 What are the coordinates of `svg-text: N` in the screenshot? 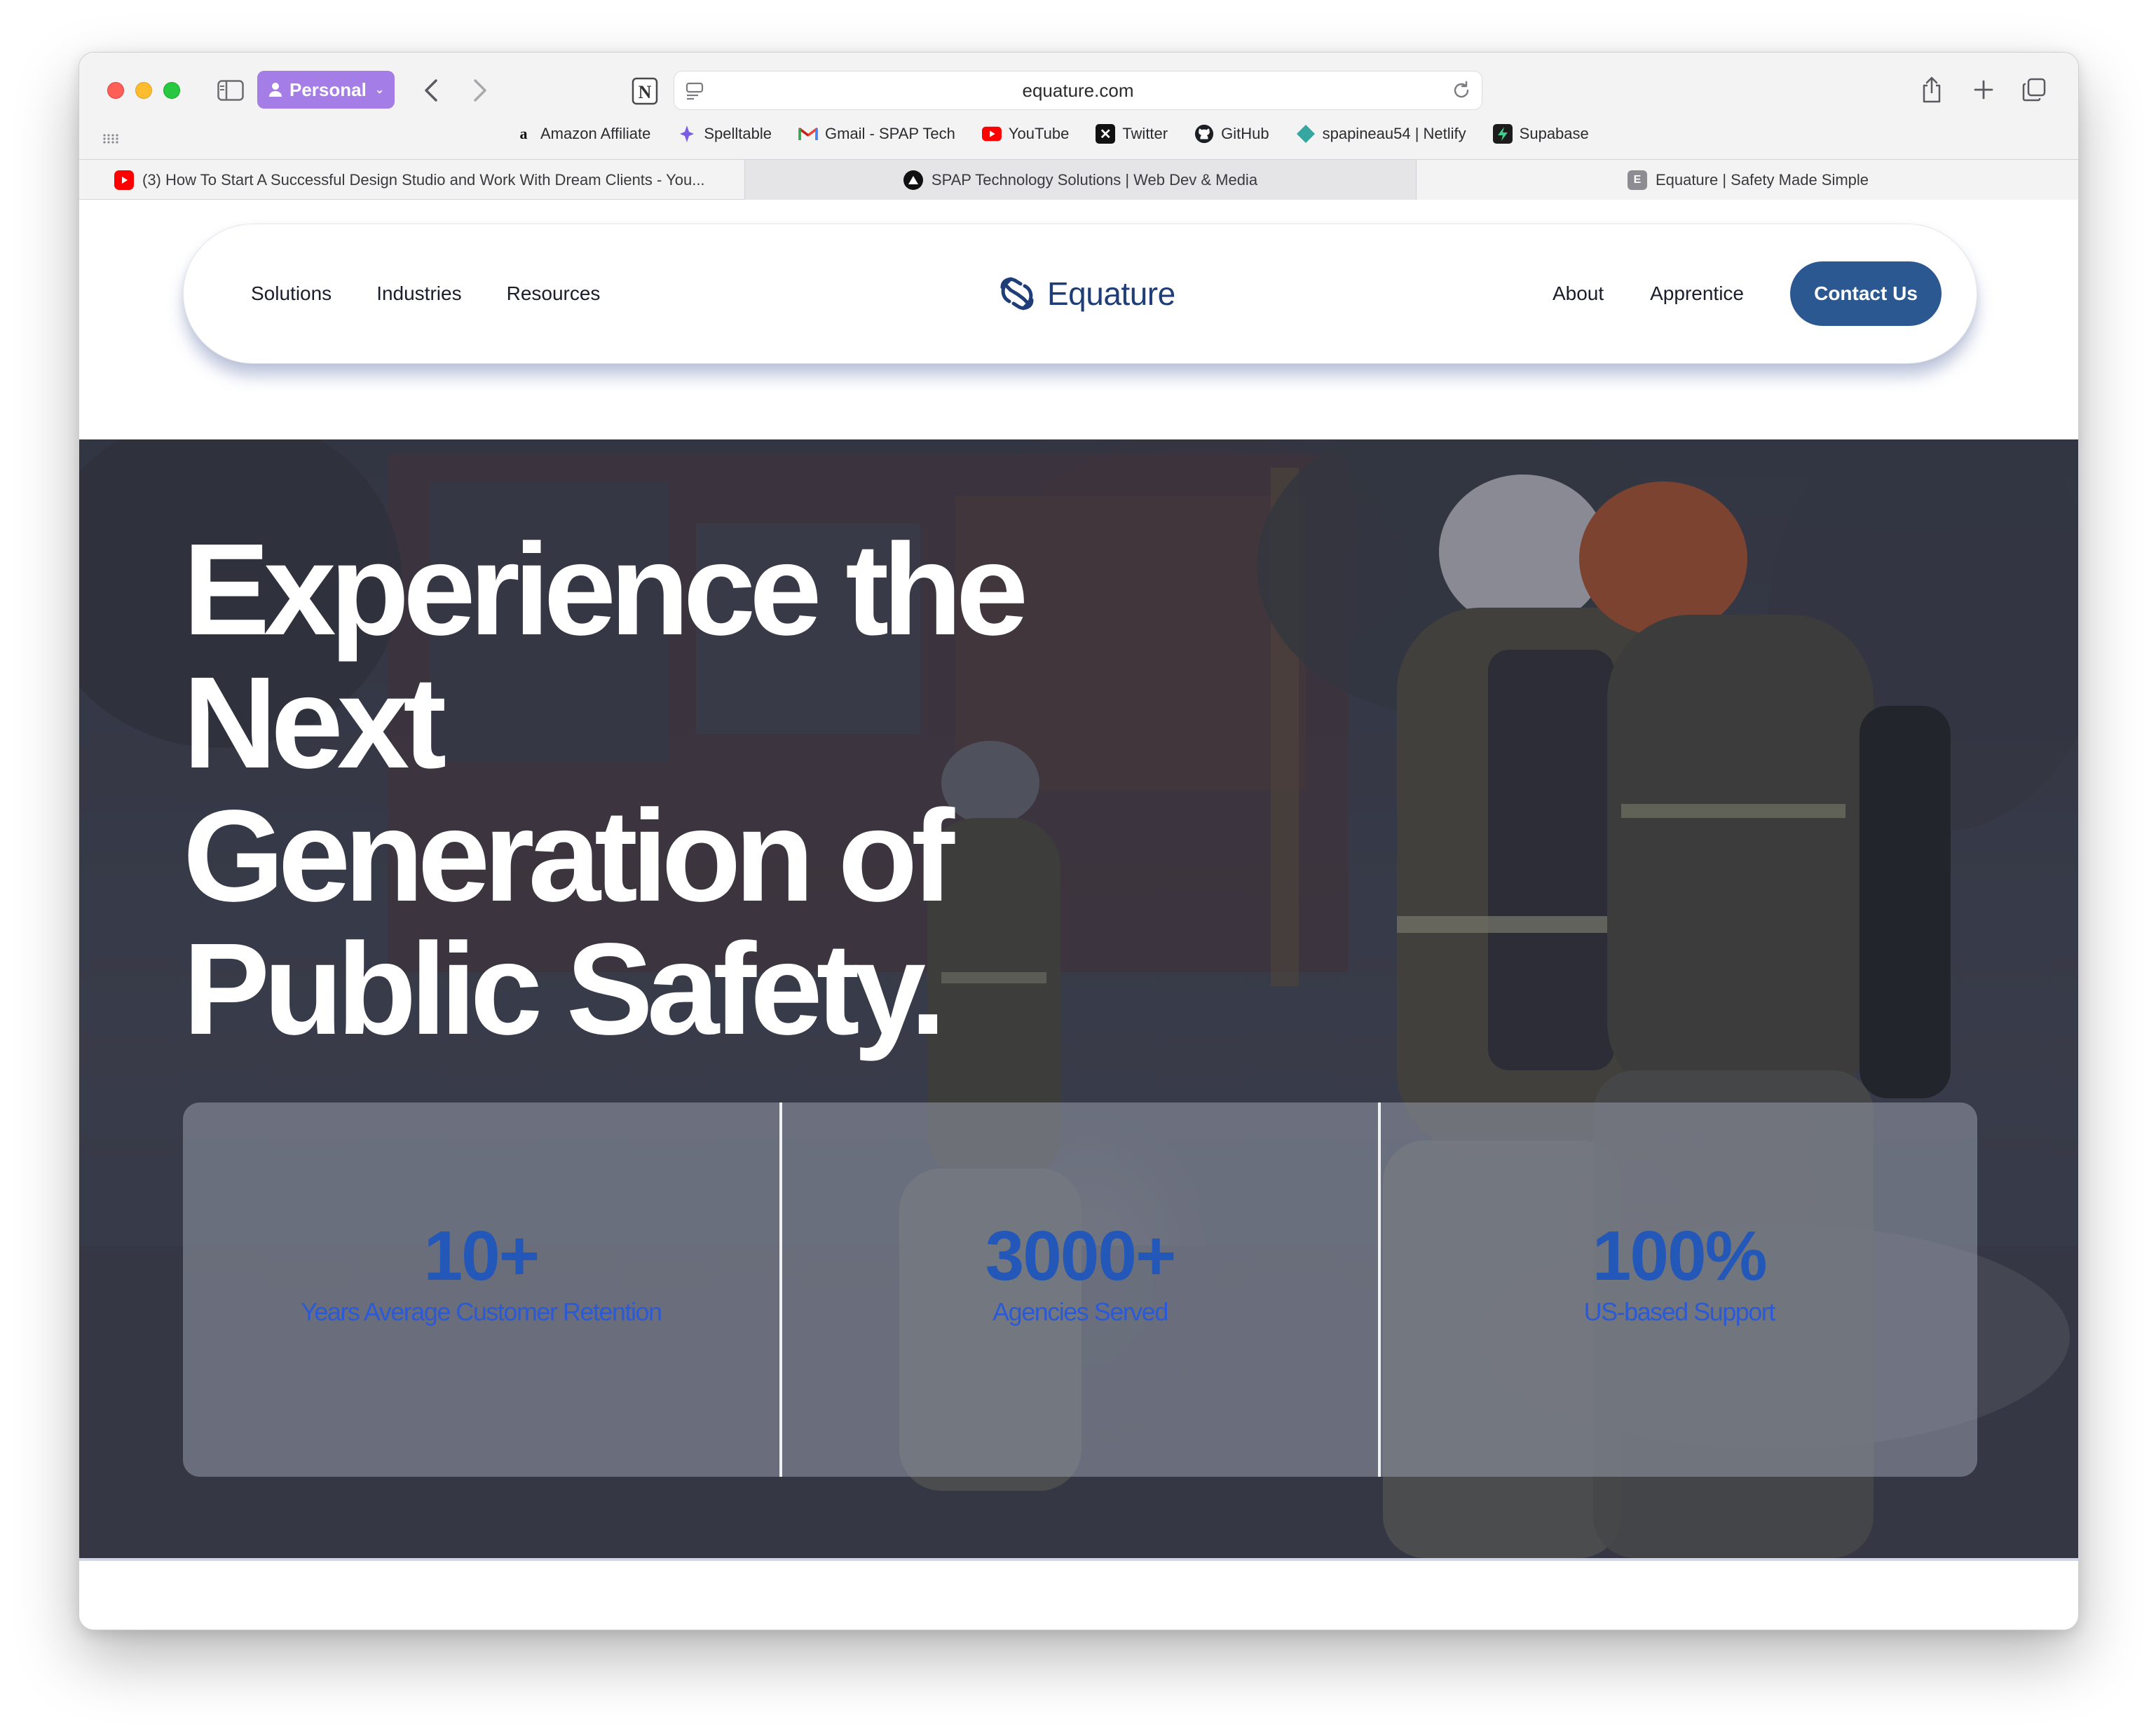 It's located at (645, 92).